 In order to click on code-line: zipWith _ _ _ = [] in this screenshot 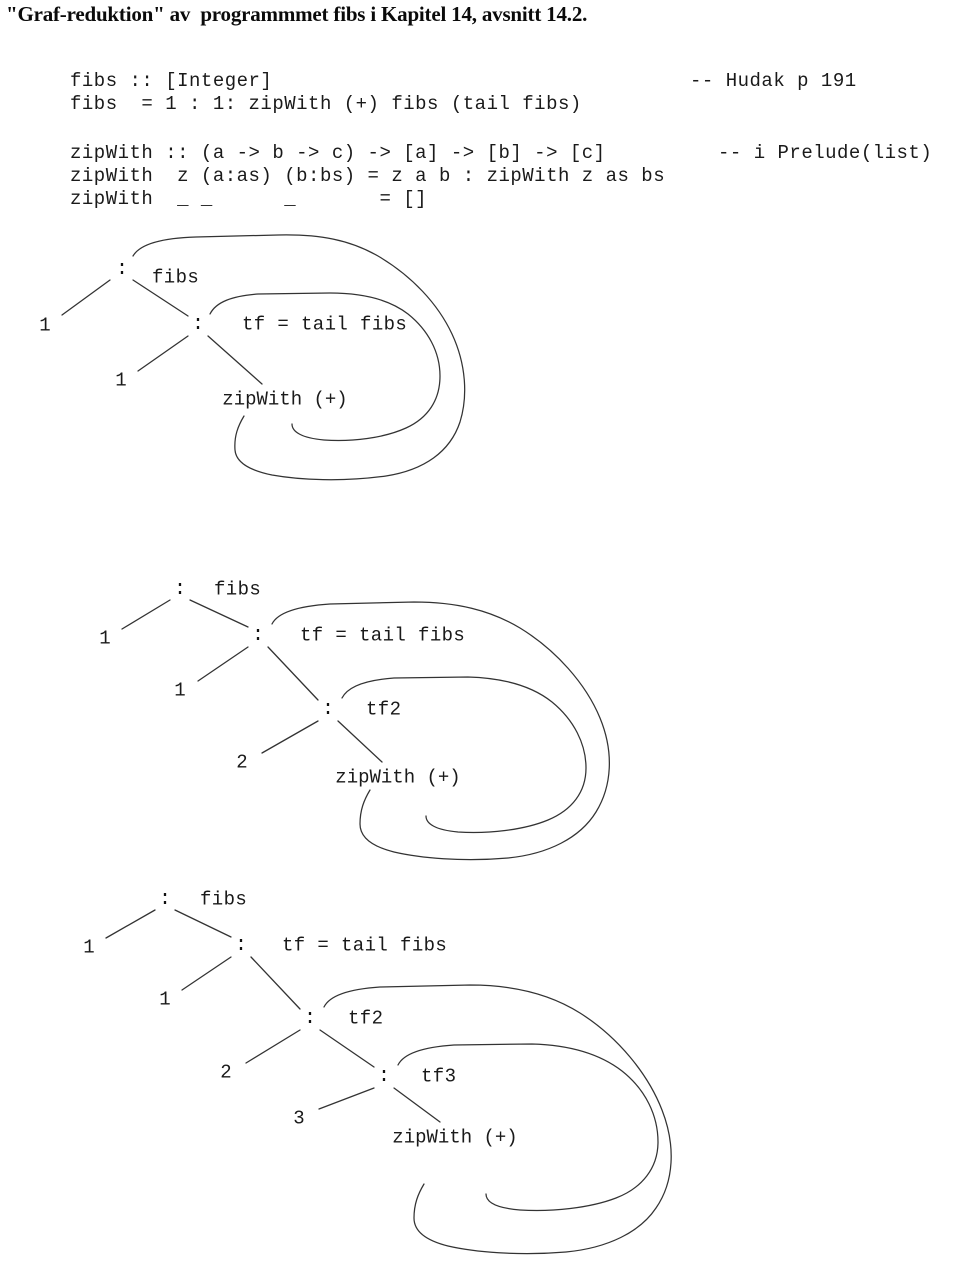, I will do `click(249, 199)`.